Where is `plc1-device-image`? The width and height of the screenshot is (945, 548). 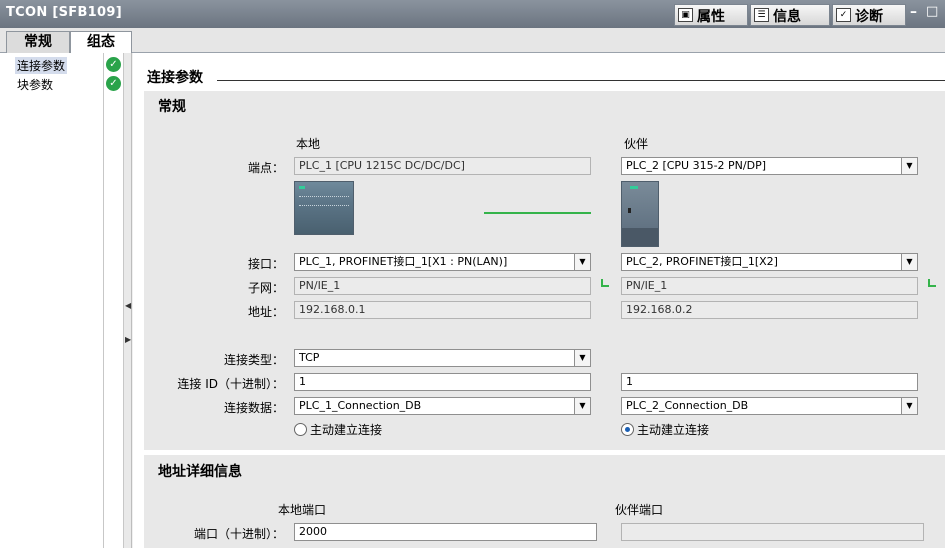
plc1-device-image is located at coordinates (324, 208).